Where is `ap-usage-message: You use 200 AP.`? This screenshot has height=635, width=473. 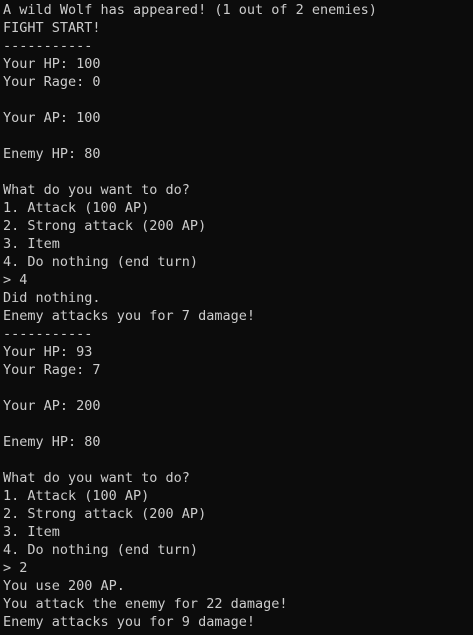
ap-usage-message: You use 200 AP. is located at coordinates (64, 586).